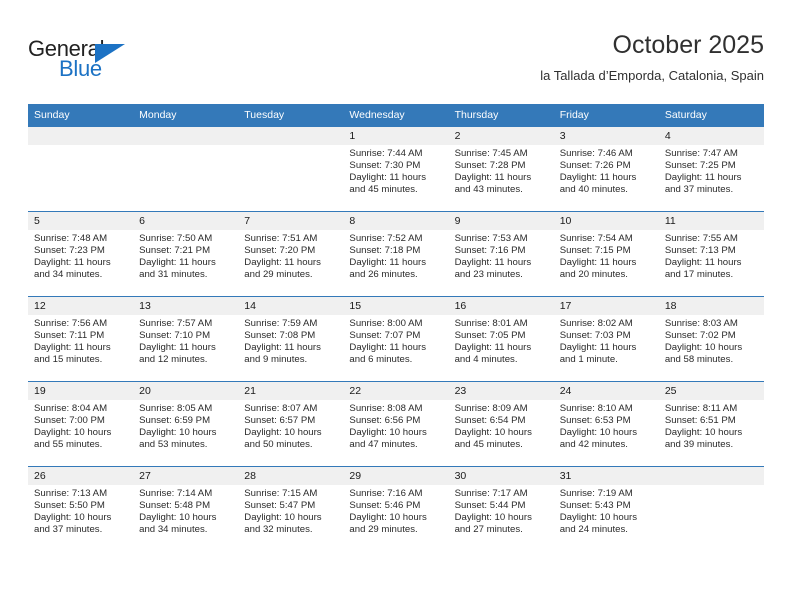  Describe the element at coordinates (186, 391) in the screenshot. I see `day-number: 20` at that location.